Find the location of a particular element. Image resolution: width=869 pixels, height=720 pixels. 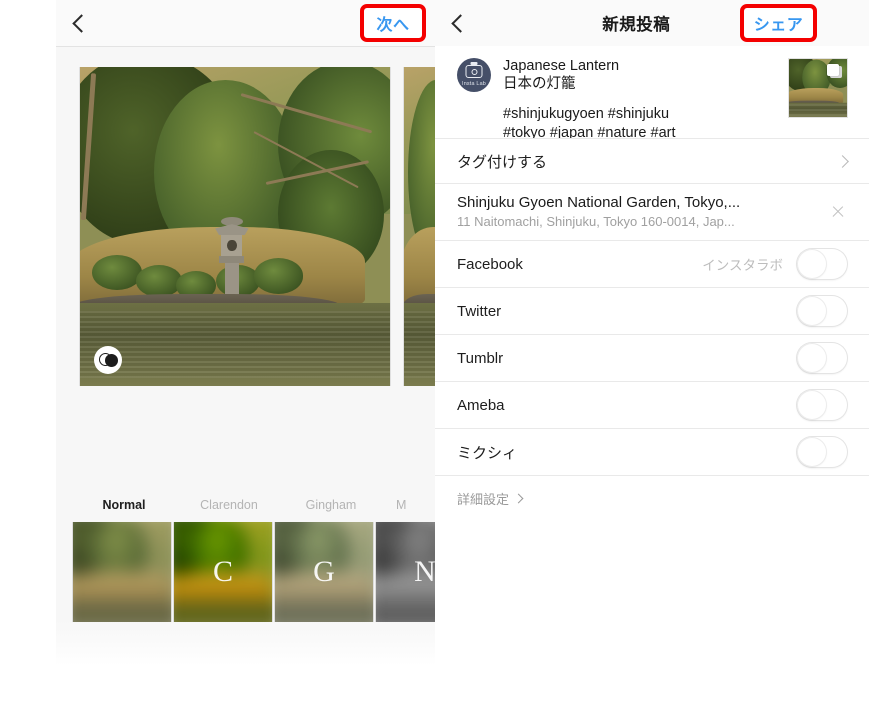

filter-label-normal: Normal is located at coordinates (124, 505).